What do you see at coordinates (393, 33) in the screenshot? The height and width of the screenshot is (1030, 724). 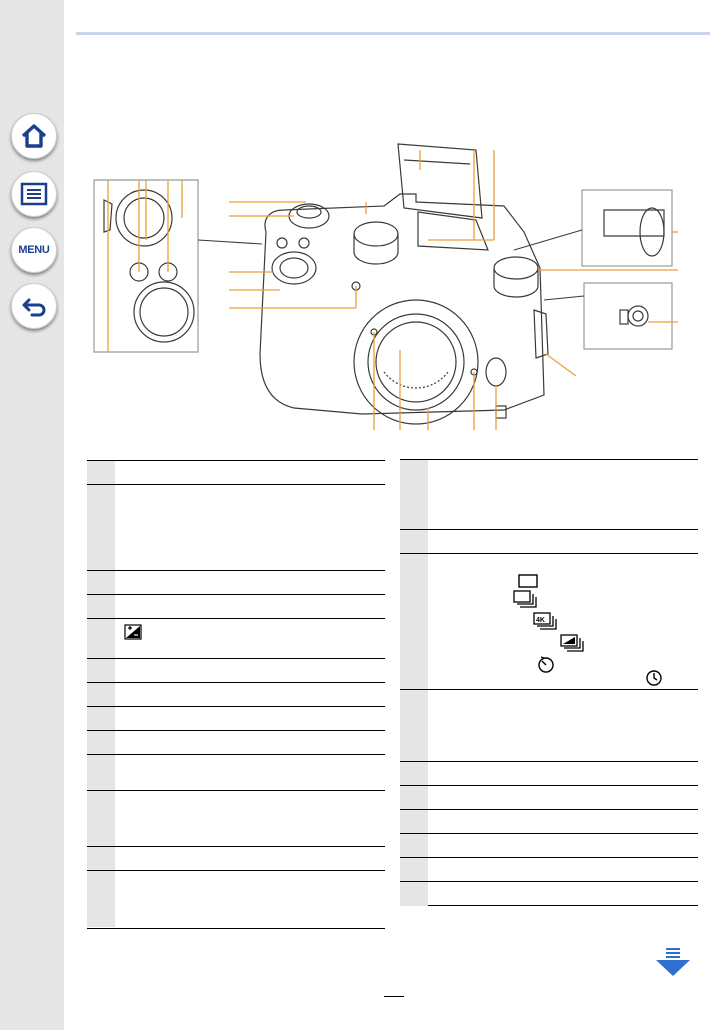 I see `header-rule` at bounding box center [393, 33].